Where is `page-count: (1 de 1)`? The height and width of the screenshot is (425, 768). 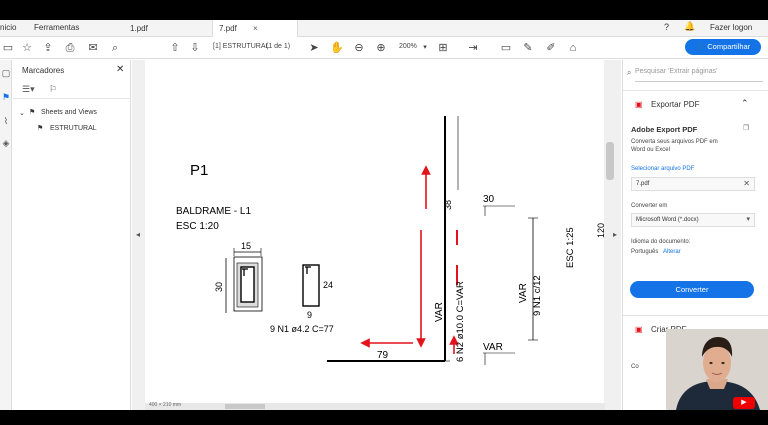 page-count: (1 de 1) is located at coordinates (278, 46).